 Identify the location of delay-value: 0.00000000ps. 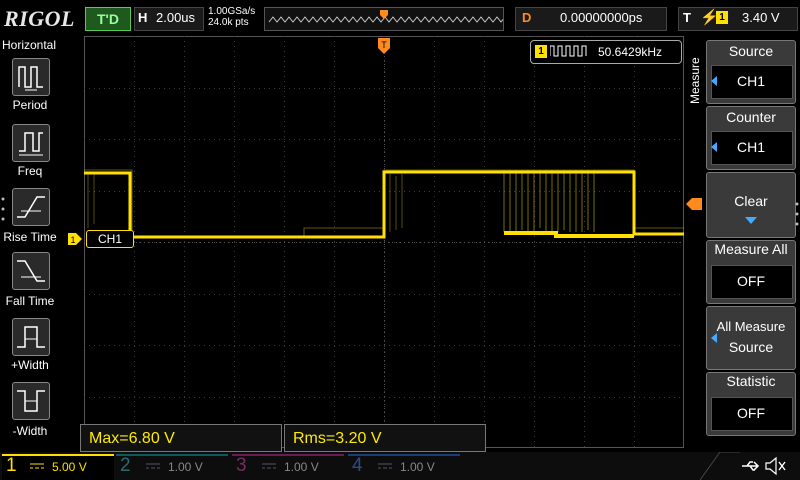
(601, 17).